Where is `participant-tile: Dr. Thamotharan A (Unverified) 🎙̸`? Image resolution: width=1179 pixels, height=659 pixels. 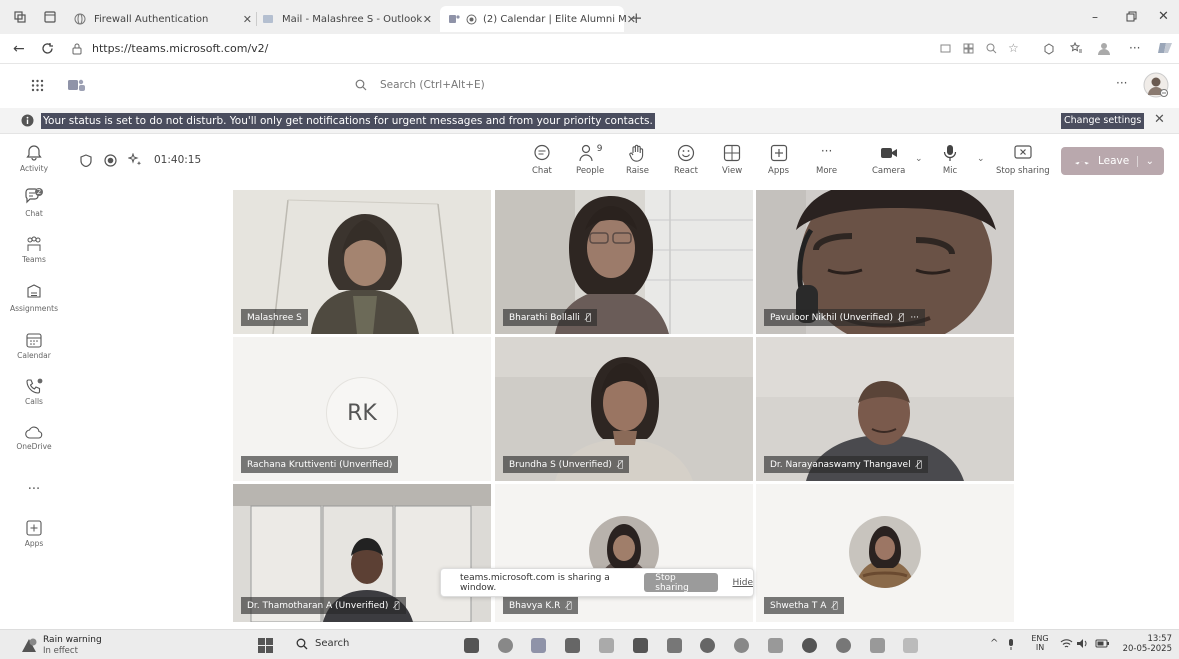
participant-tile: Dr. Thamotharan A (Unverified) 🎙̸ is located at coordinates (362, 553).